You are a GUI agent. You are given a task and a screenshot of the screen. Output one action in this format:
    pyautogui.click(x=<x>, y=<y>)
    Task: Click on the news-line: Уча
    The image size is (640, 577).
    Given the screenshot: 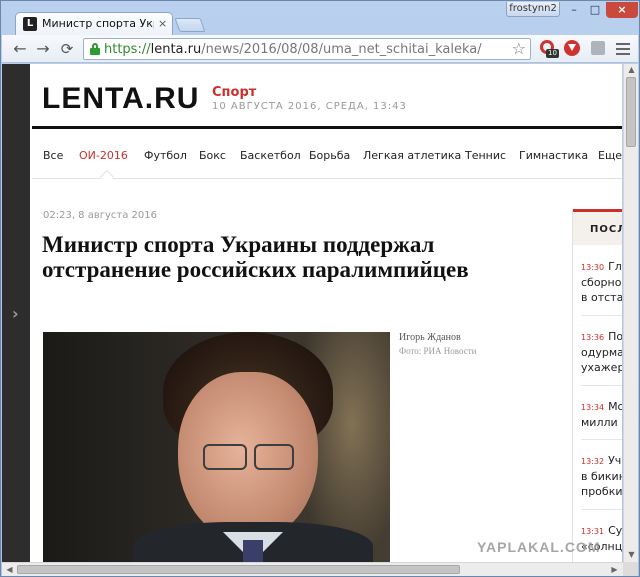 What is the action you would take?
    pyautogui.click(x=615, y=460)
    